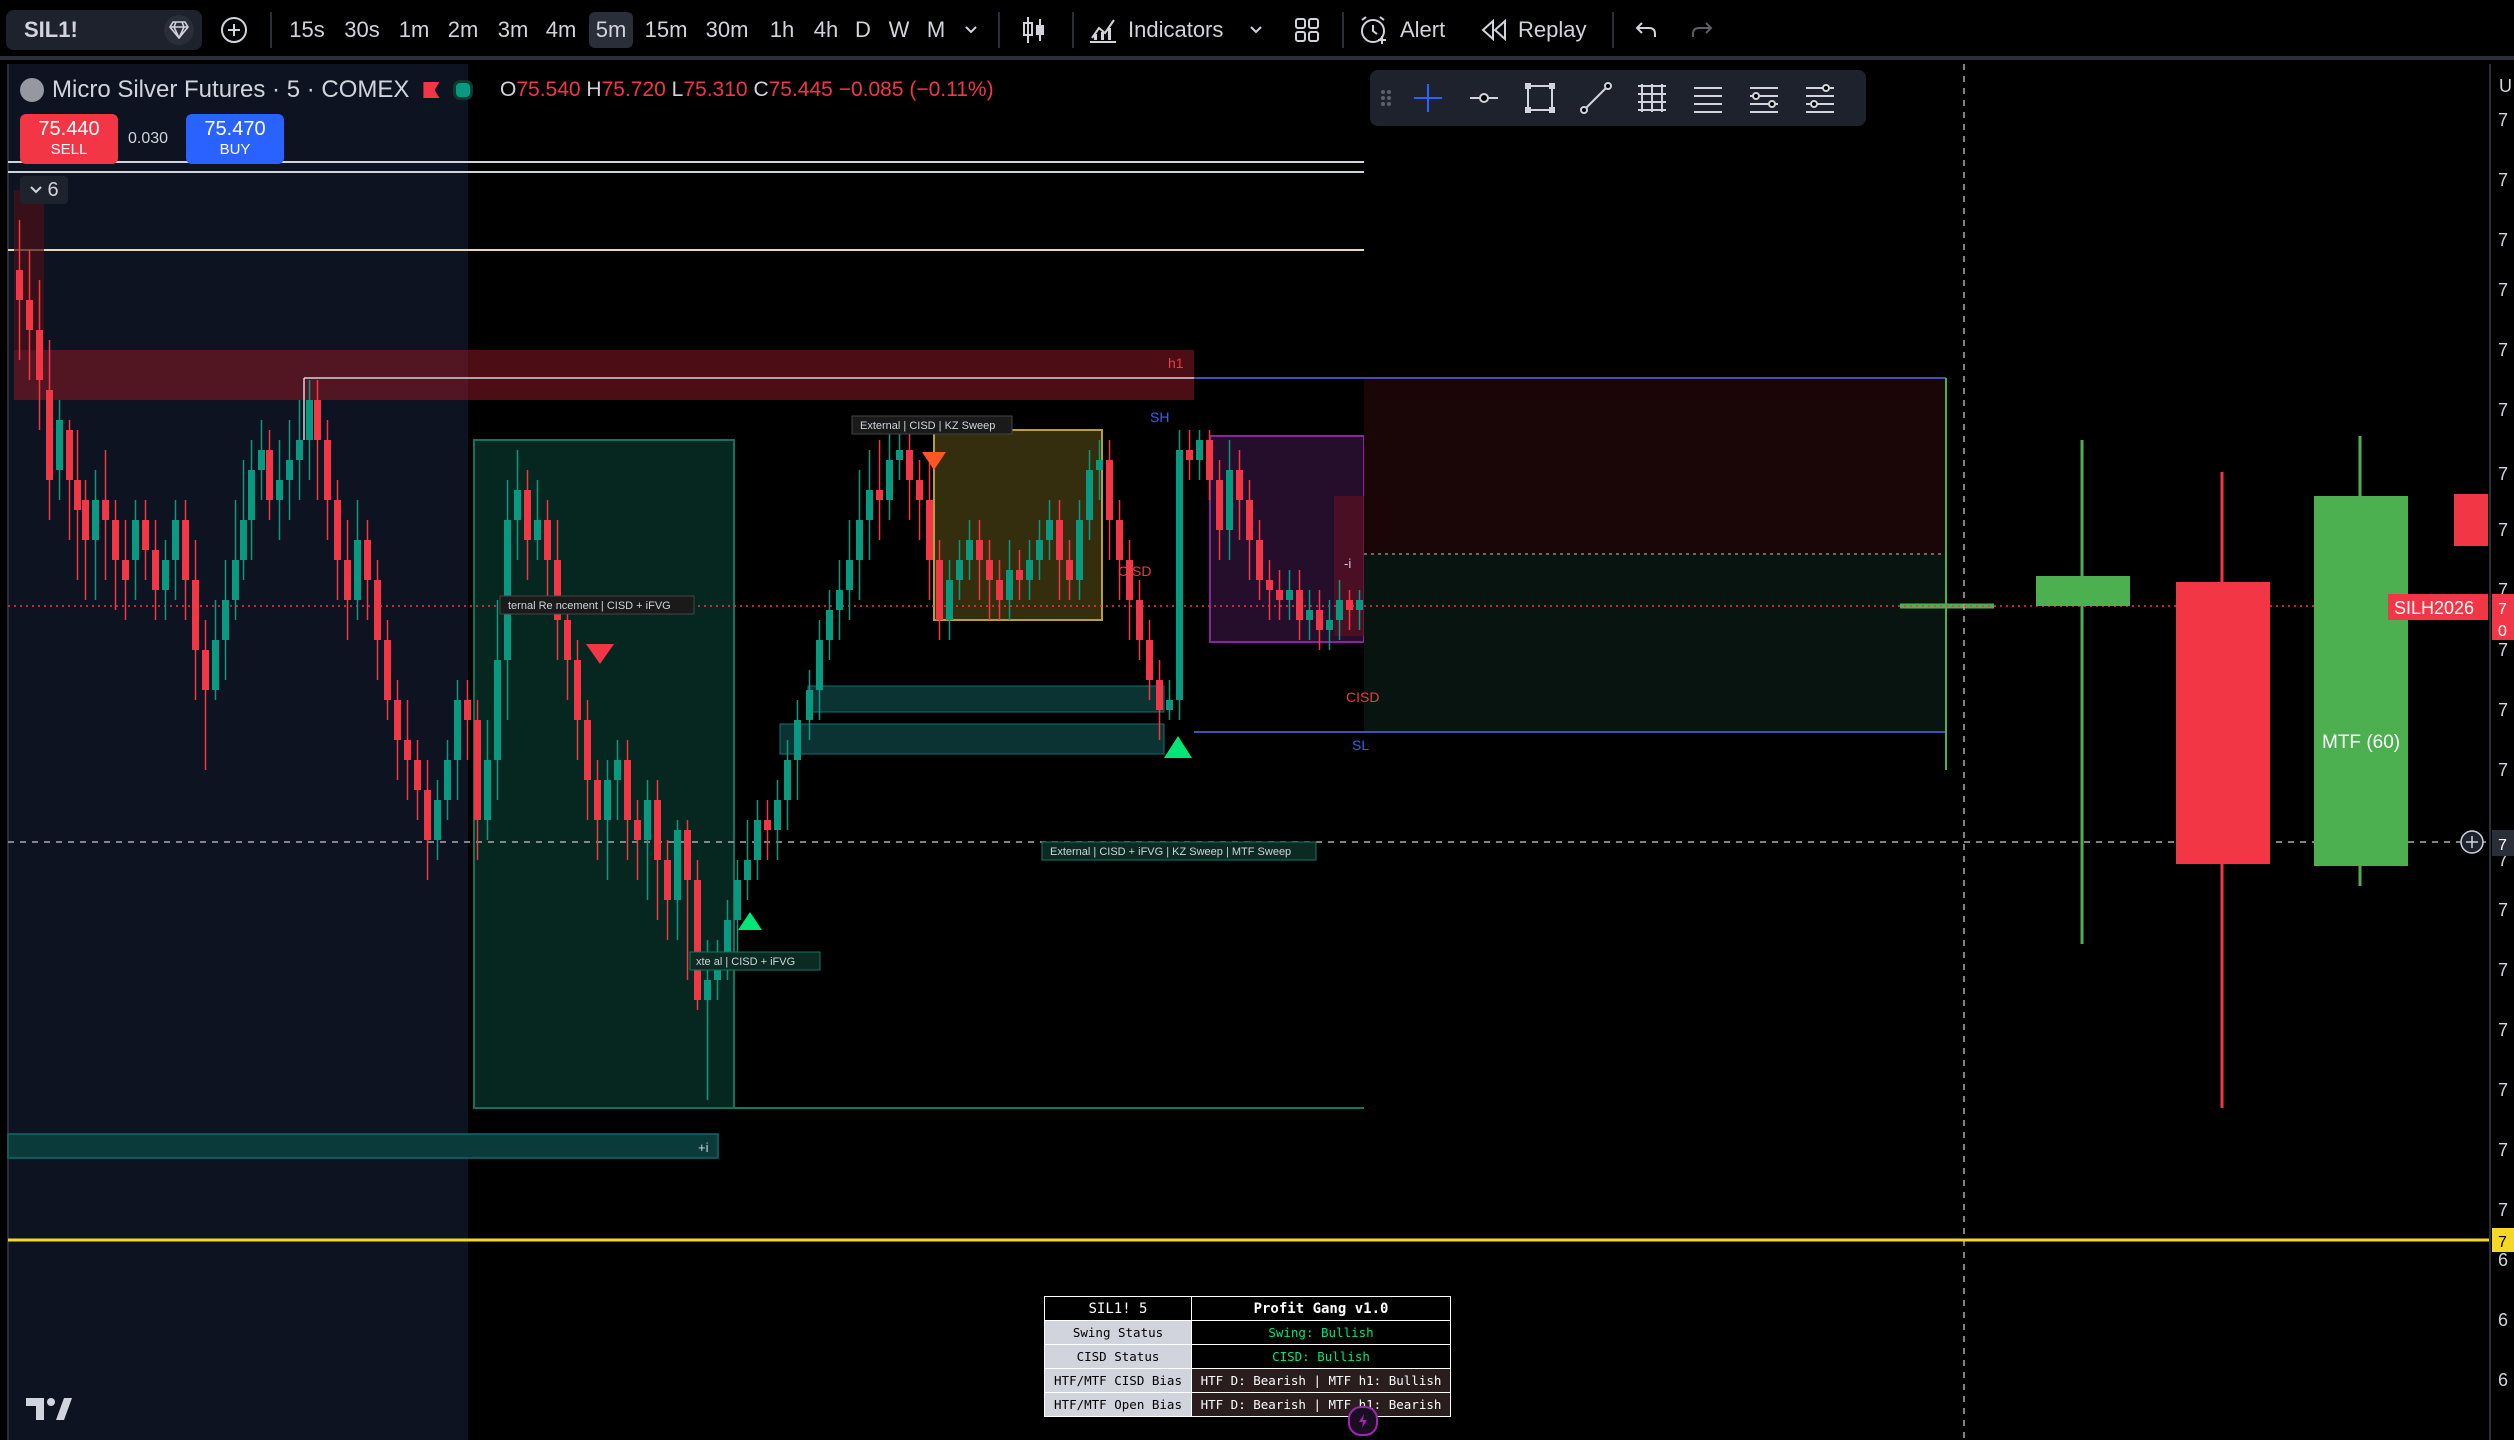  What do you see at coordinates (1176, 363) in the screenshot?
I see `h1-label: h1` at bounding box center [1176, 363].